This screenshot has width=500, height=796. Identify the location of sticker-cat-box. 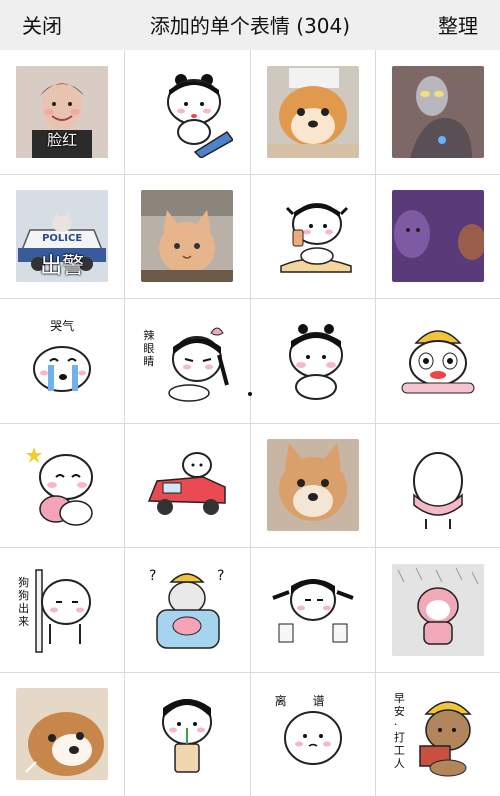
(187, 236).